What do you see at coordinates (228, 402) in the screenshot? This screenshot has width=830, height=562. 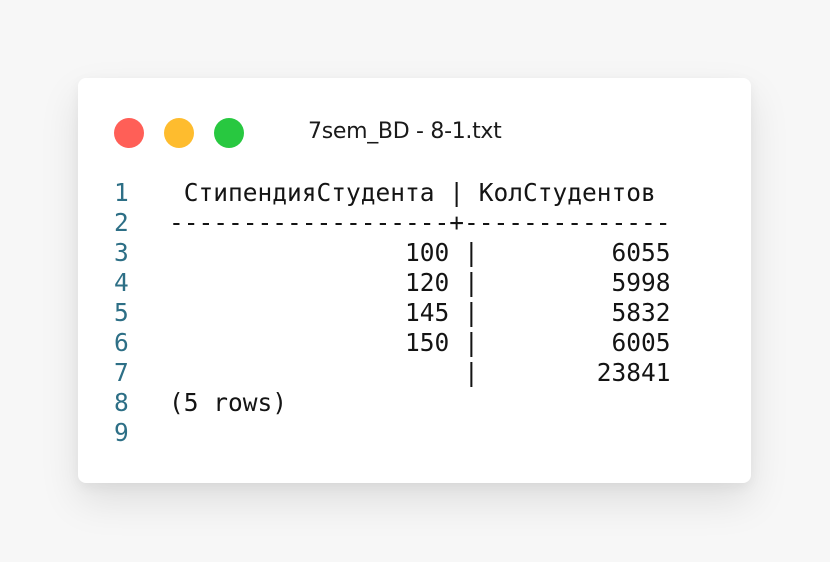 I see `line-text: (5 rows)` at bounding box center [228, 402].